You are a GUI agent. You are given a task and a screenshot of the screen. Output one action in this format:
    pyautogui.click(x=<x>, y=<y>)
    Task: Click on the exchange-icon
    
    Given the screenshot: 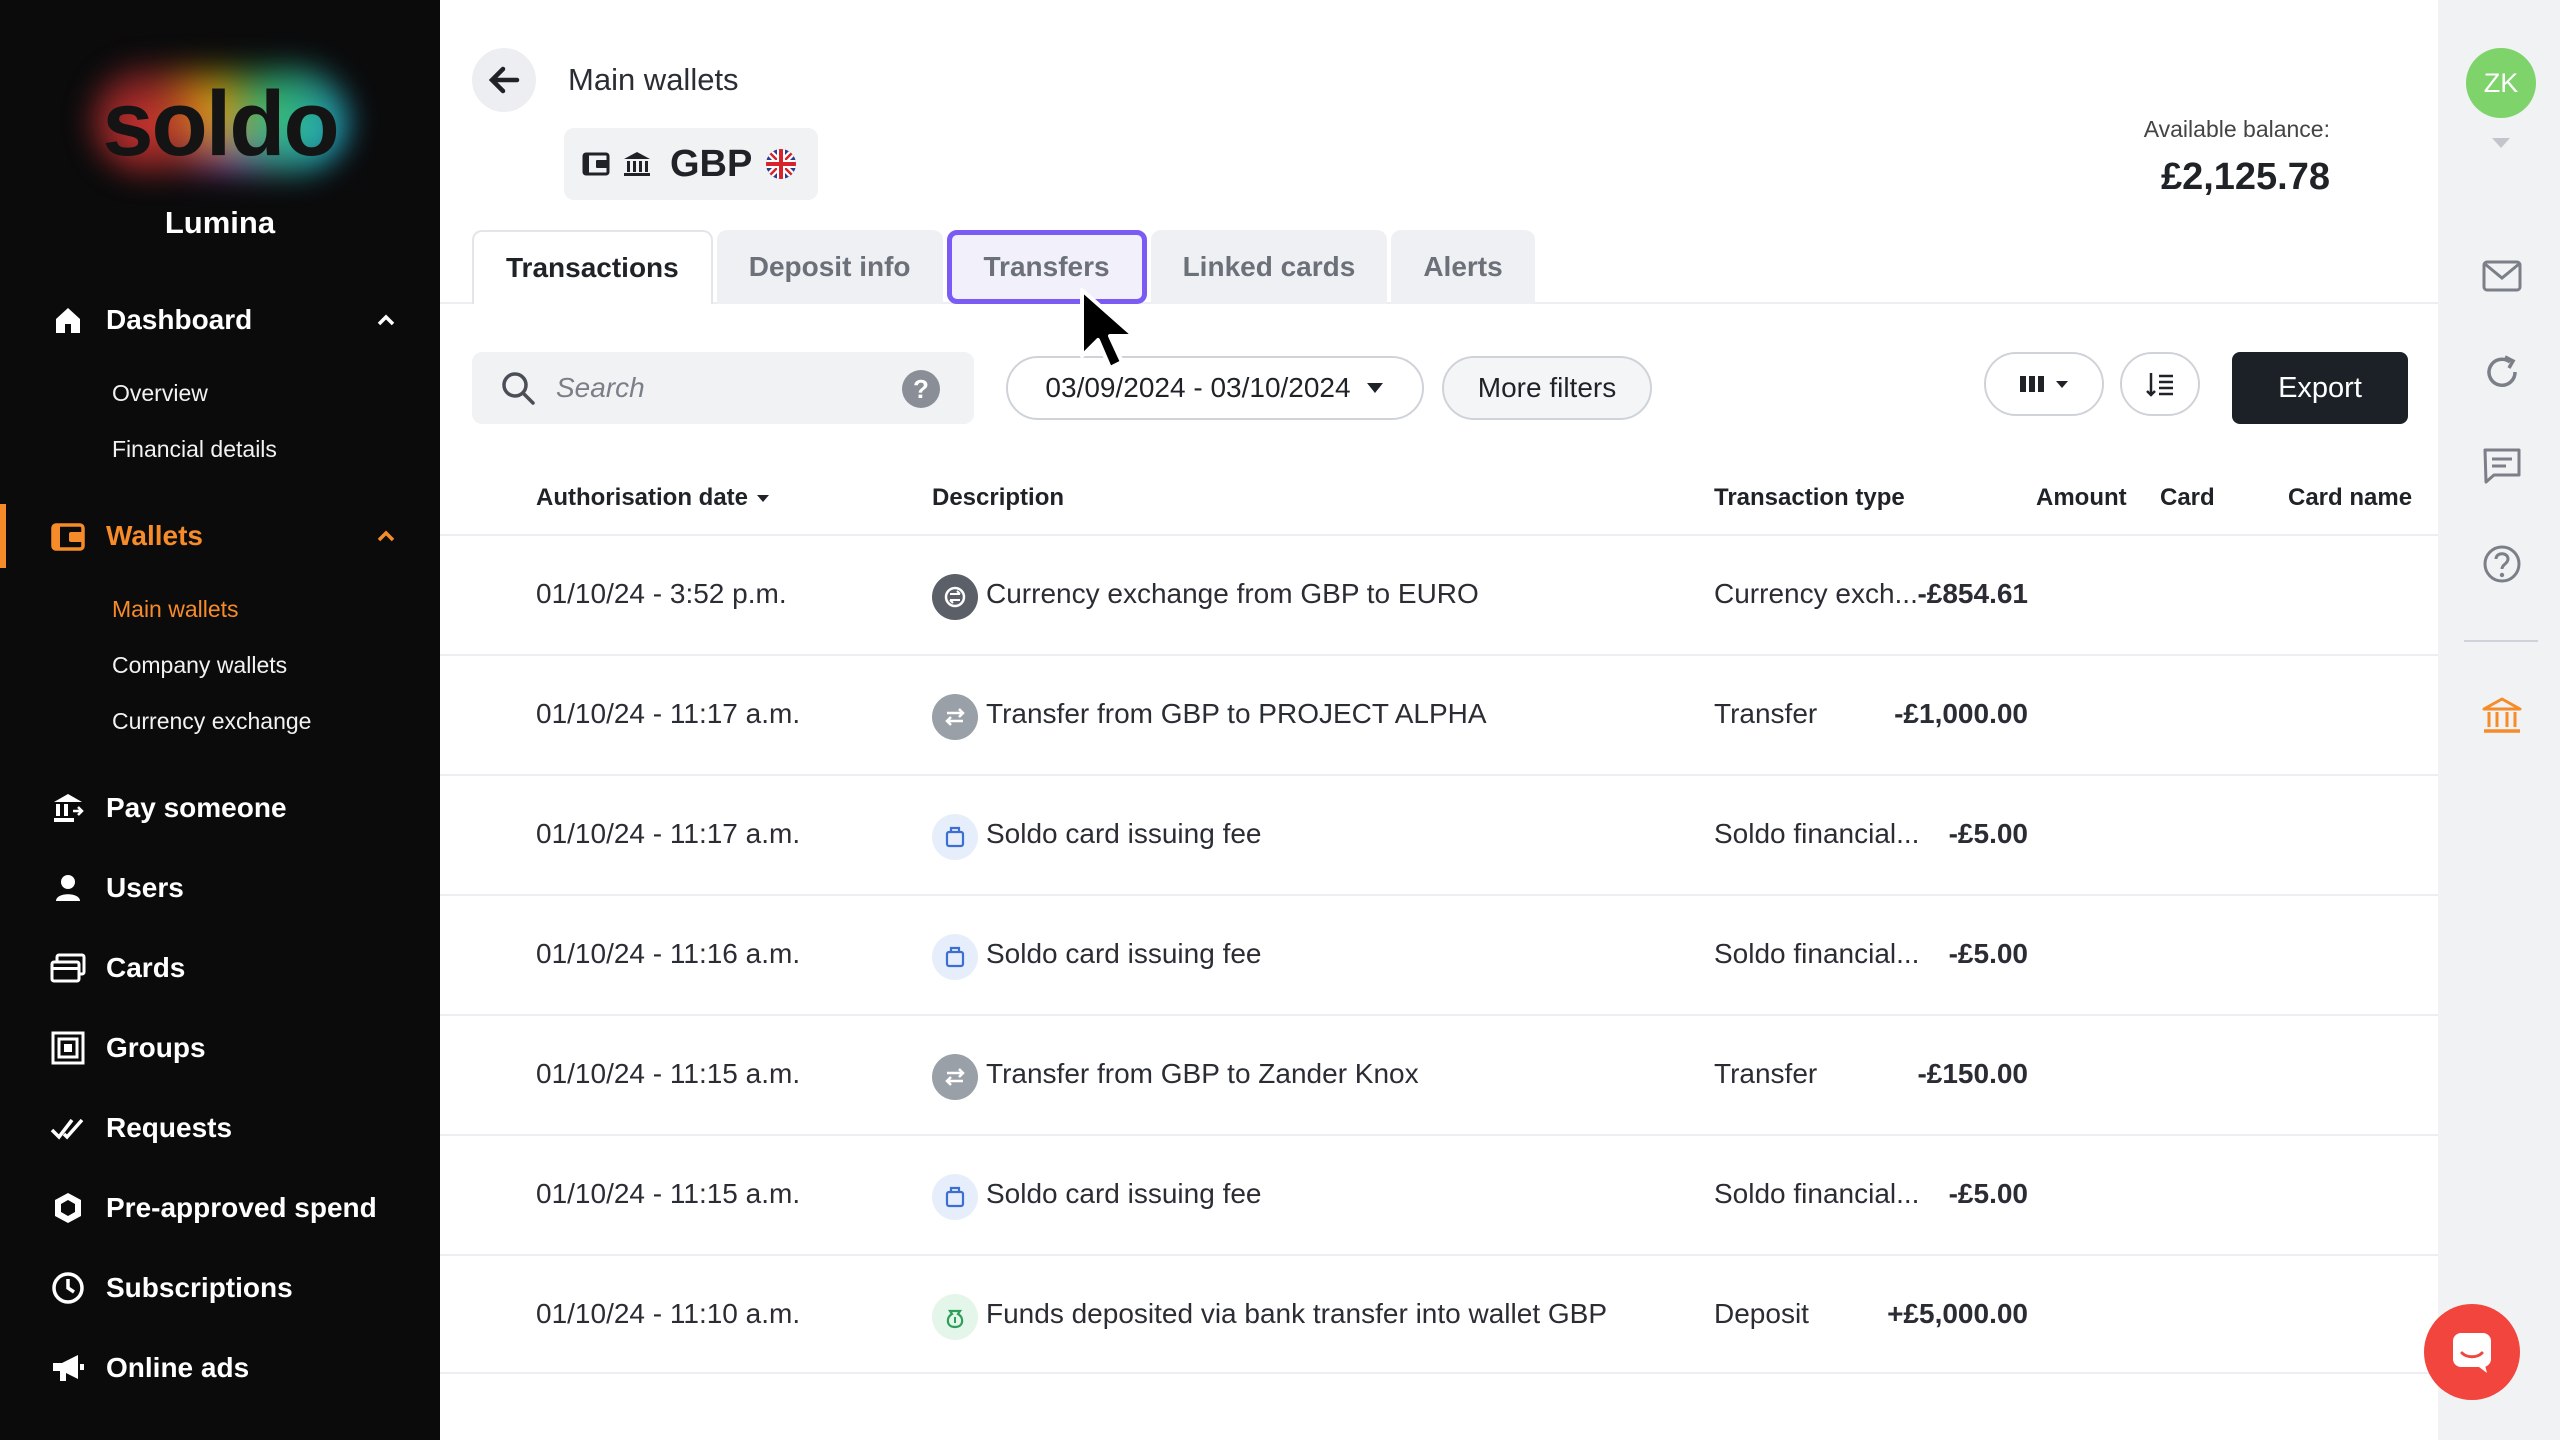 What is the action you would take?
    pyautogui.click(x=955, y=597)
    